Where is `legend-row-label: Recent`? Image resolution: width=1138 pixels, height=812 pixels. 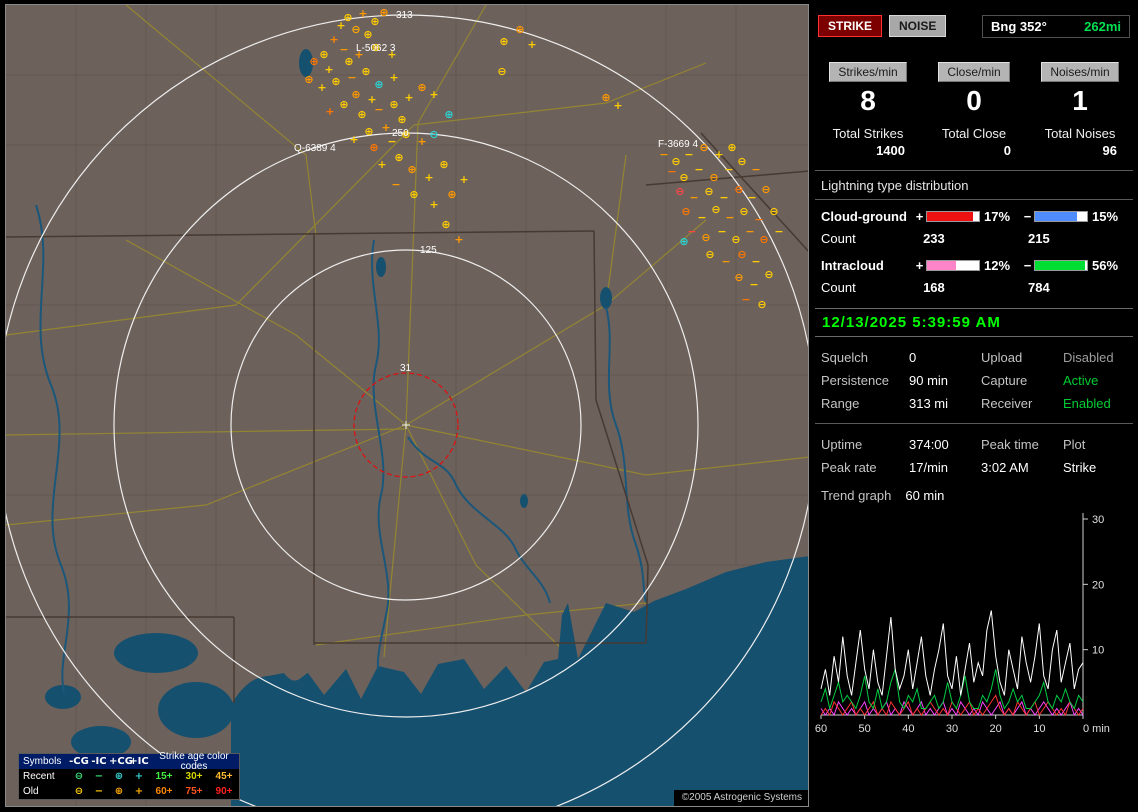
legend-row-label: Recent is located at coordinates (39, 776).